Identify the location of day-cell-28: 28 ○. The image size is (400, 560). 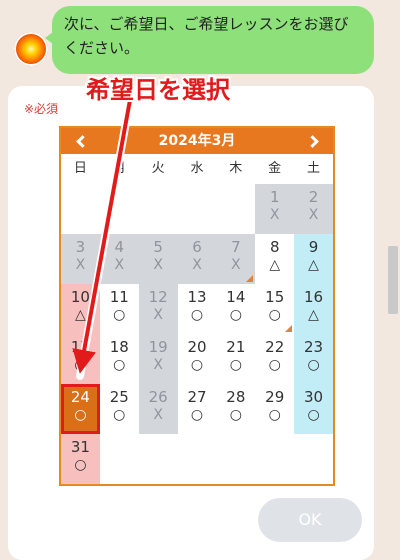
(235, 409).